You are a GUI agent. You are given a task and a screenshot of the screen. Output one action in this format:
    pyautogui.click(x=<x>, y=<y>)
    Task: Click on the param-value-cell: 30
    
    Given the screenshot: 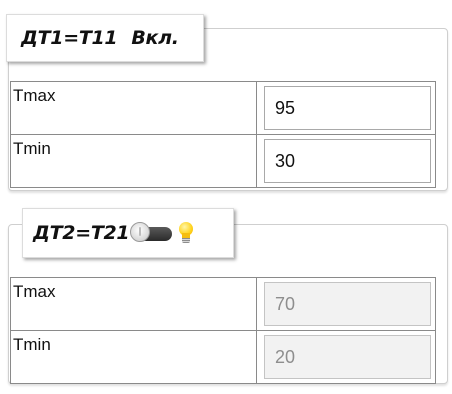 What is the action you would take?
    pyautogui.click(x=346, y=161)
    